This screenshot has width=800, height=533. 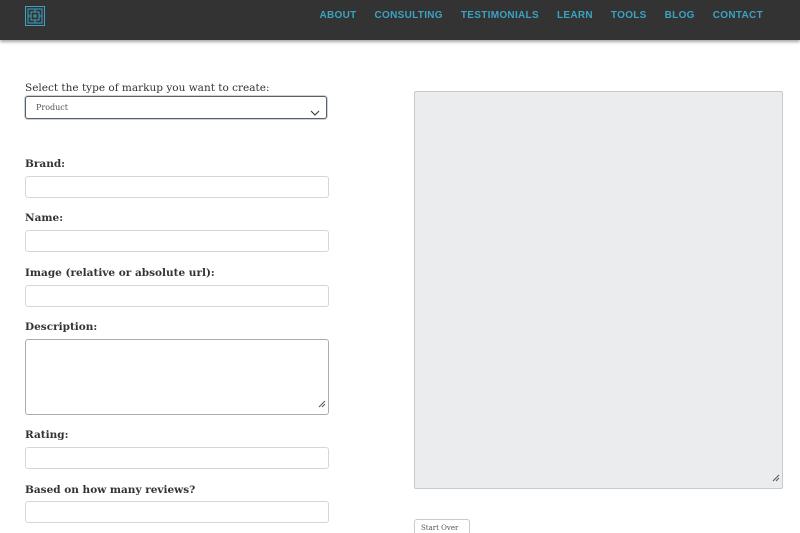 What do you see at coordinates (177, 458) in the screenshot?
I see `rating-input` at bounding box center [177, 458].